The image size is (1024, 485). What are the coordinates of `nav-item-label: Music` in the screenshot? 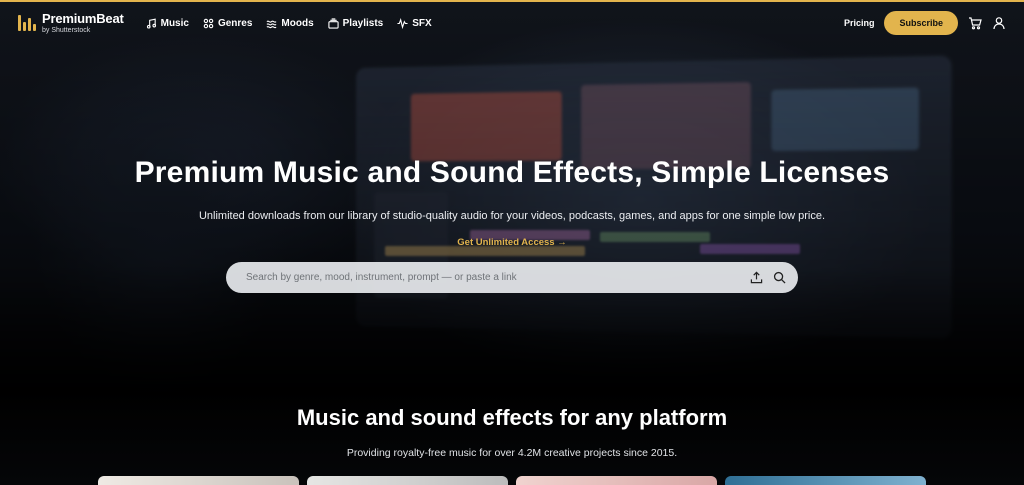 It's located at (174, 23).